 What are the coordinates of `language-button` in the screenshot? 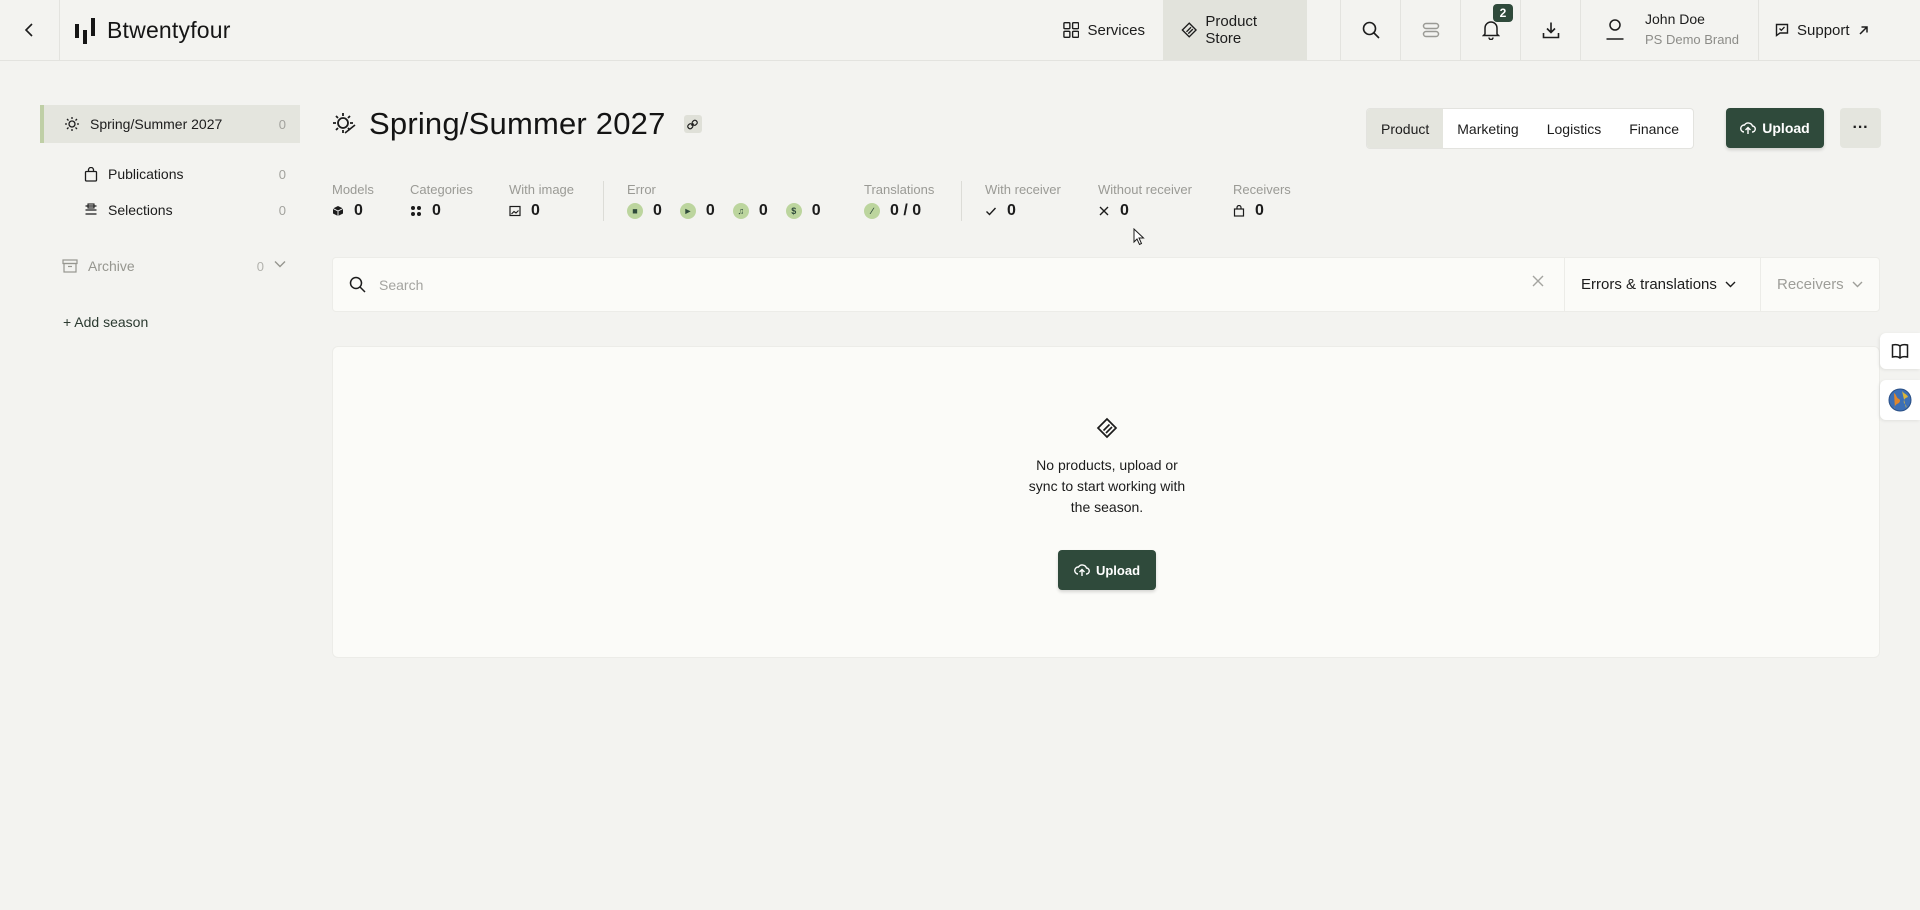 It's located at (1900, 400).